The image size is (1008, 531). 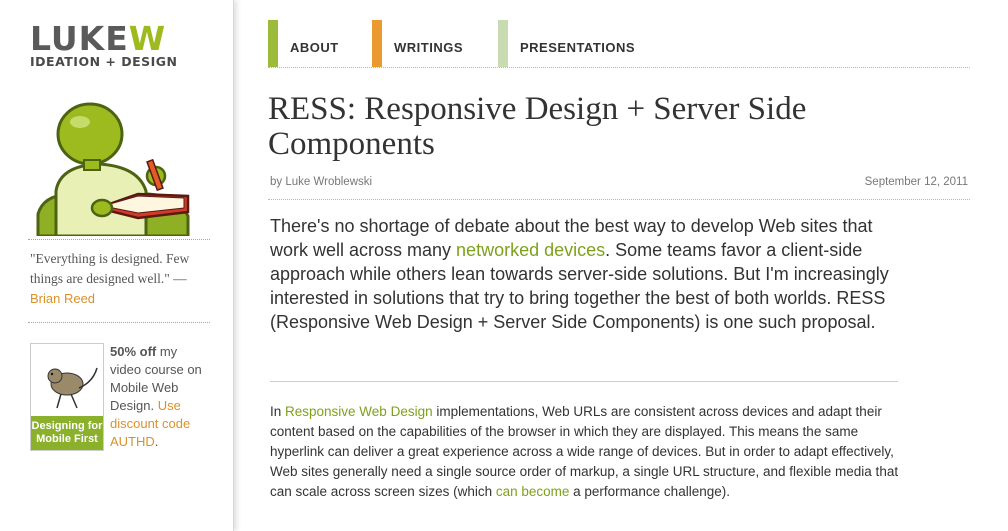 I want to click on nav-divider, so click(x=619, y=67).